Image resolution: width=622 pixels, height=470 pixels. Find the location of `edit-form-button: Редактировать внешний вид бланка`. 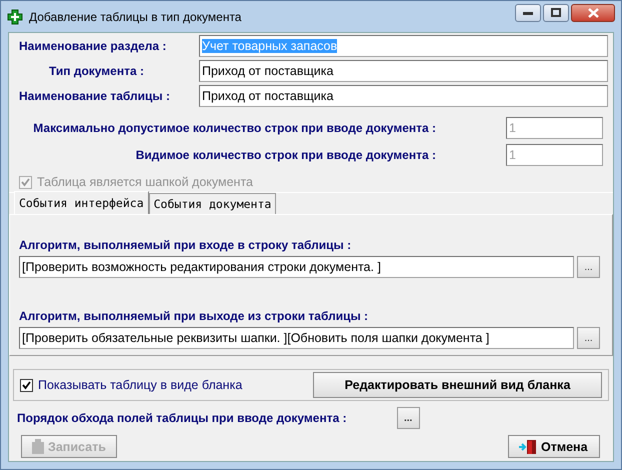

edit-form-button: Редактировать внешний вид бланка is located at coordinates (457, 385).